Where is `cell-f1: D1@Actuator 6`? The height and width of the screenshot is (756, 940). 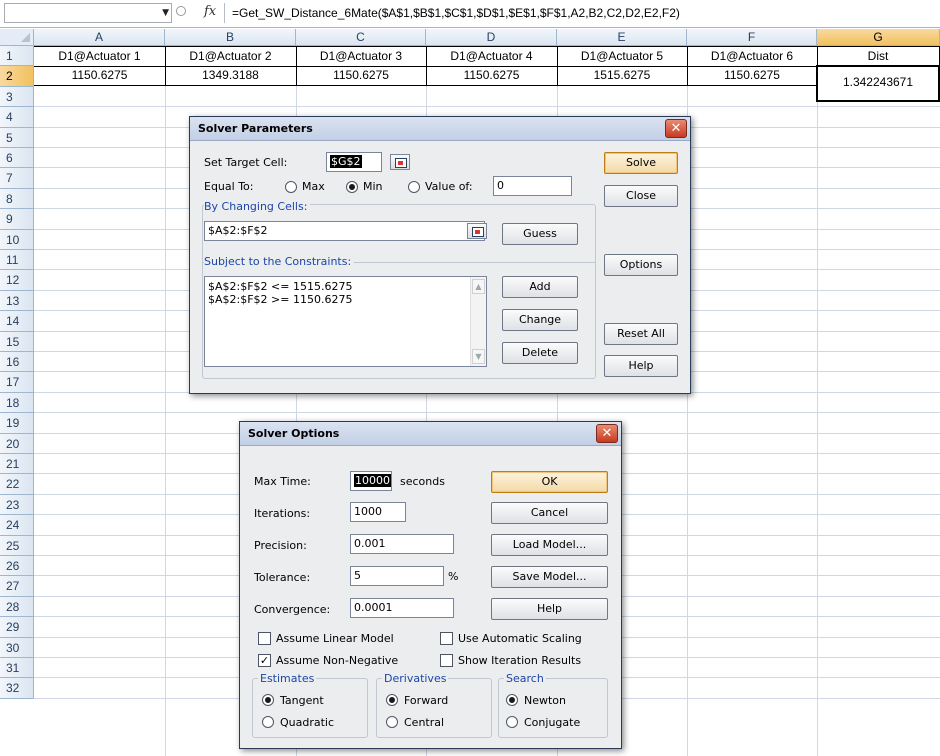
cell-f1: D1@Actuator 6 is located at coordinates (752, 56).